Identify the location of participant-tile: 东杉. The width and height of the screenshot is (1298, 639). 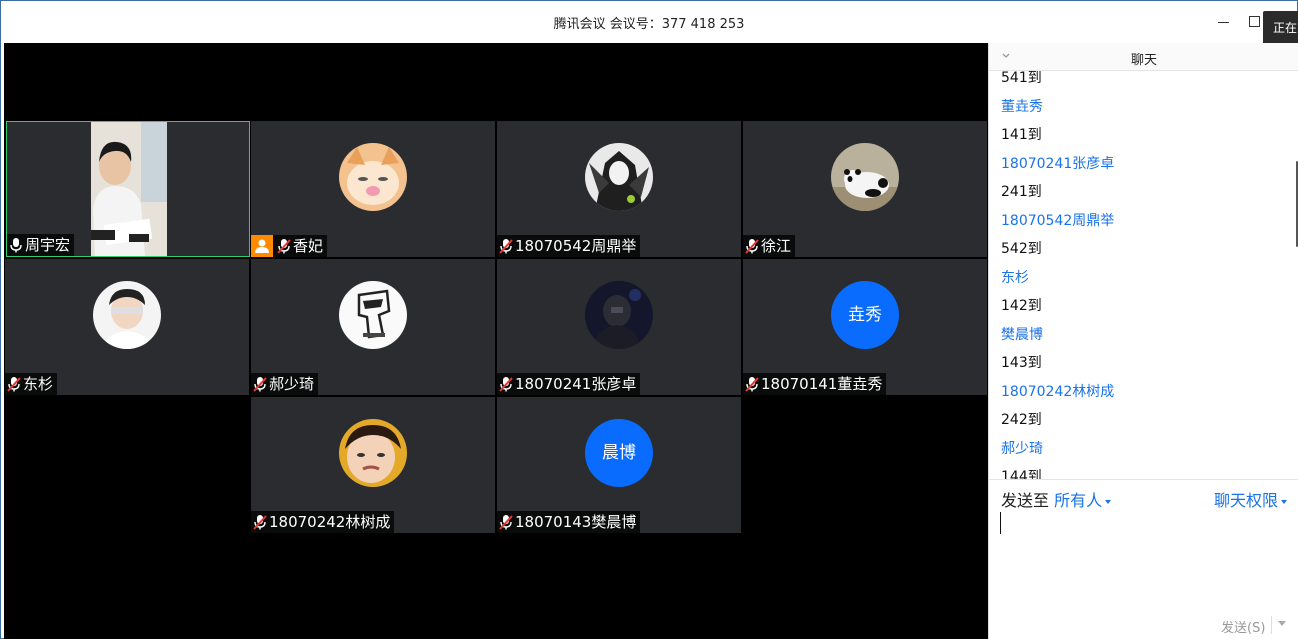
(127, 327).